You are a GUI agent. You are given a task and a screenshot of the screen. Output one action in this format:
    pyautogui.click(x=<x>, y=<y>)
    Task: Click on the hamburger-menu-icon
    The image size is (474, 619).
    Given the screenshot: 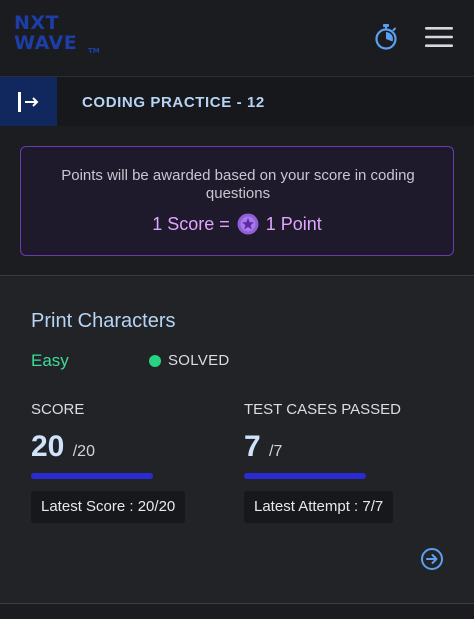 What is the action you would take?
    pyautogui.click(x=439, y=37)
    